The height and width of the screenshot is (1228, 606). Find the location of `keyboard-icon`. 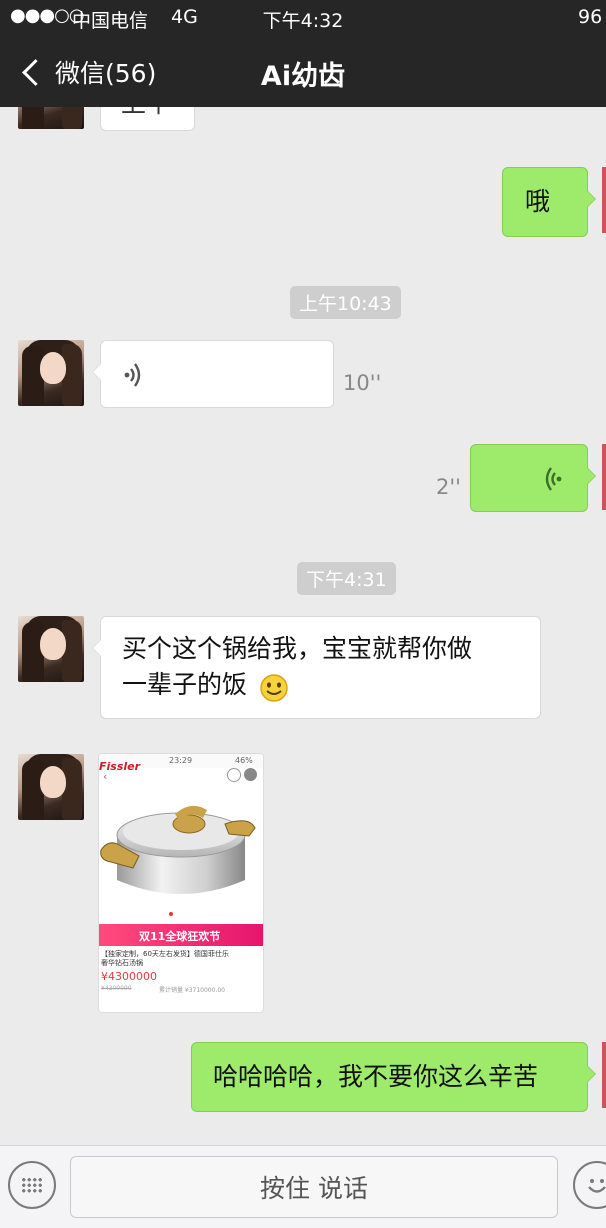

keyboard-icon is located at coordinates (32, 1185).